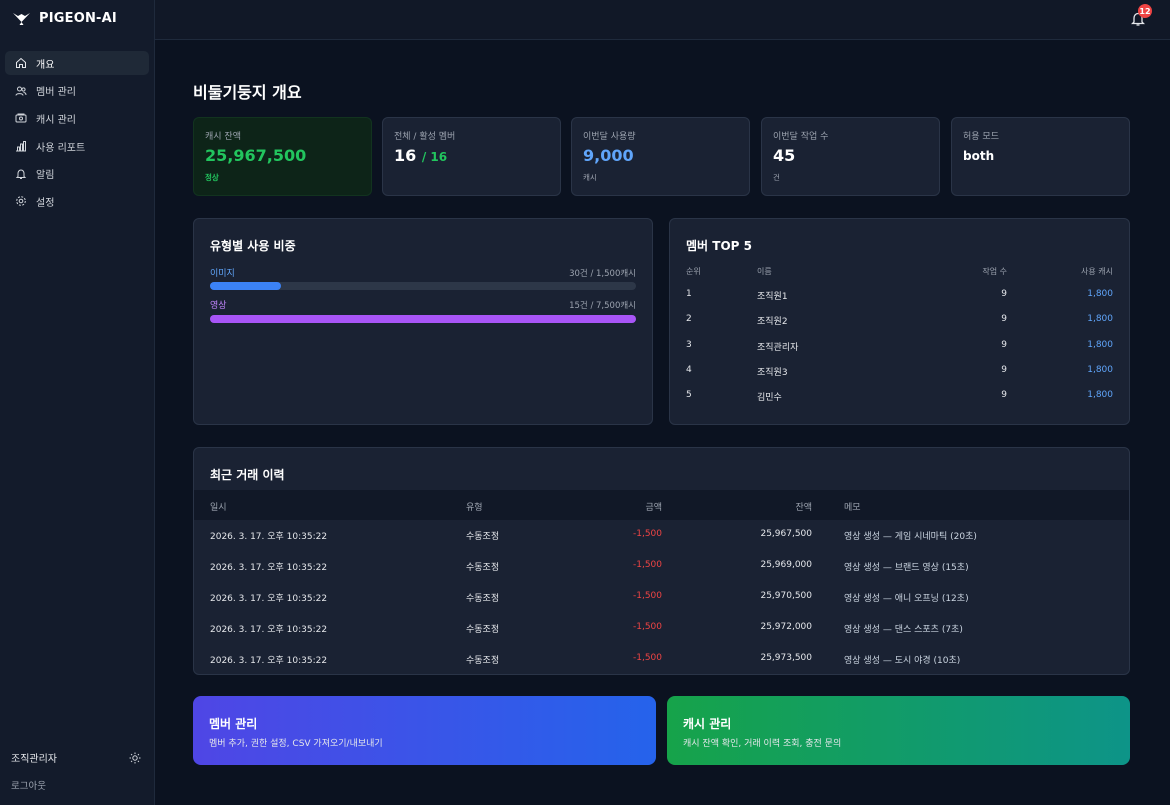  What do you see at coordinates (77, 63) in the screenshot?
I see `sidebar-item-overview: 개요` at bounding box center [77, 63].